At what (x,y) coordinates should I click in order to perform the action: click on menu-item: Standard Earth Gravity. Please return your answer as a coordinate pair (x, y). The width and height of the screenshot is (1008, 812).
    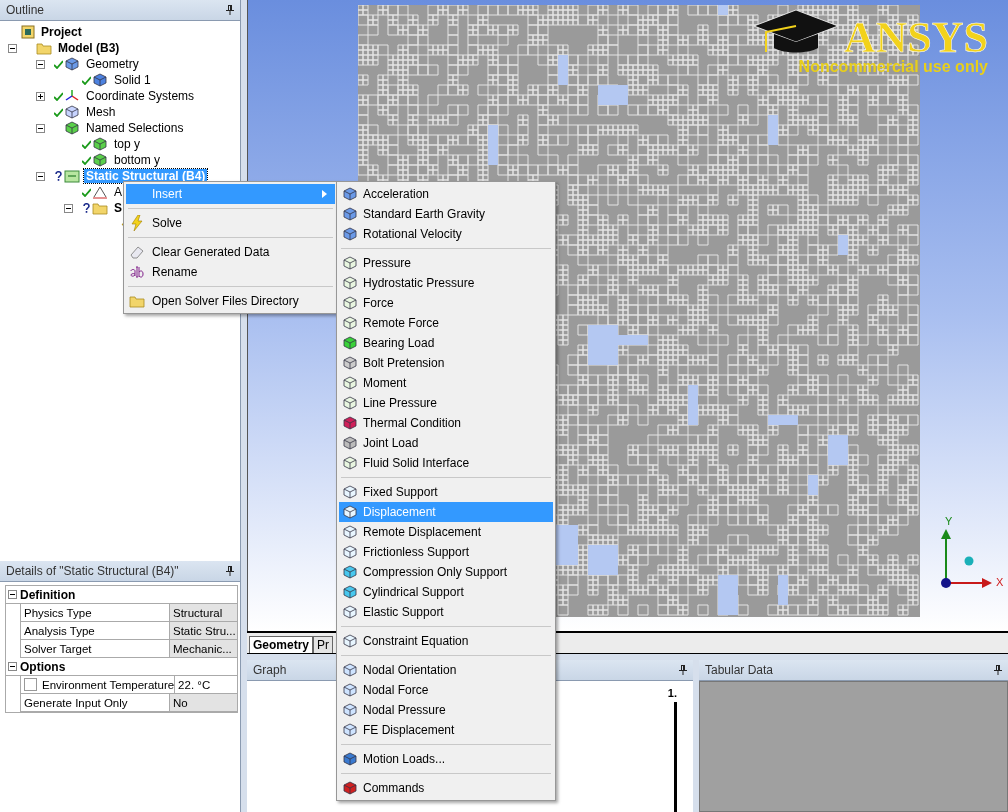
    Looking at the image, I should click on (446, 214).